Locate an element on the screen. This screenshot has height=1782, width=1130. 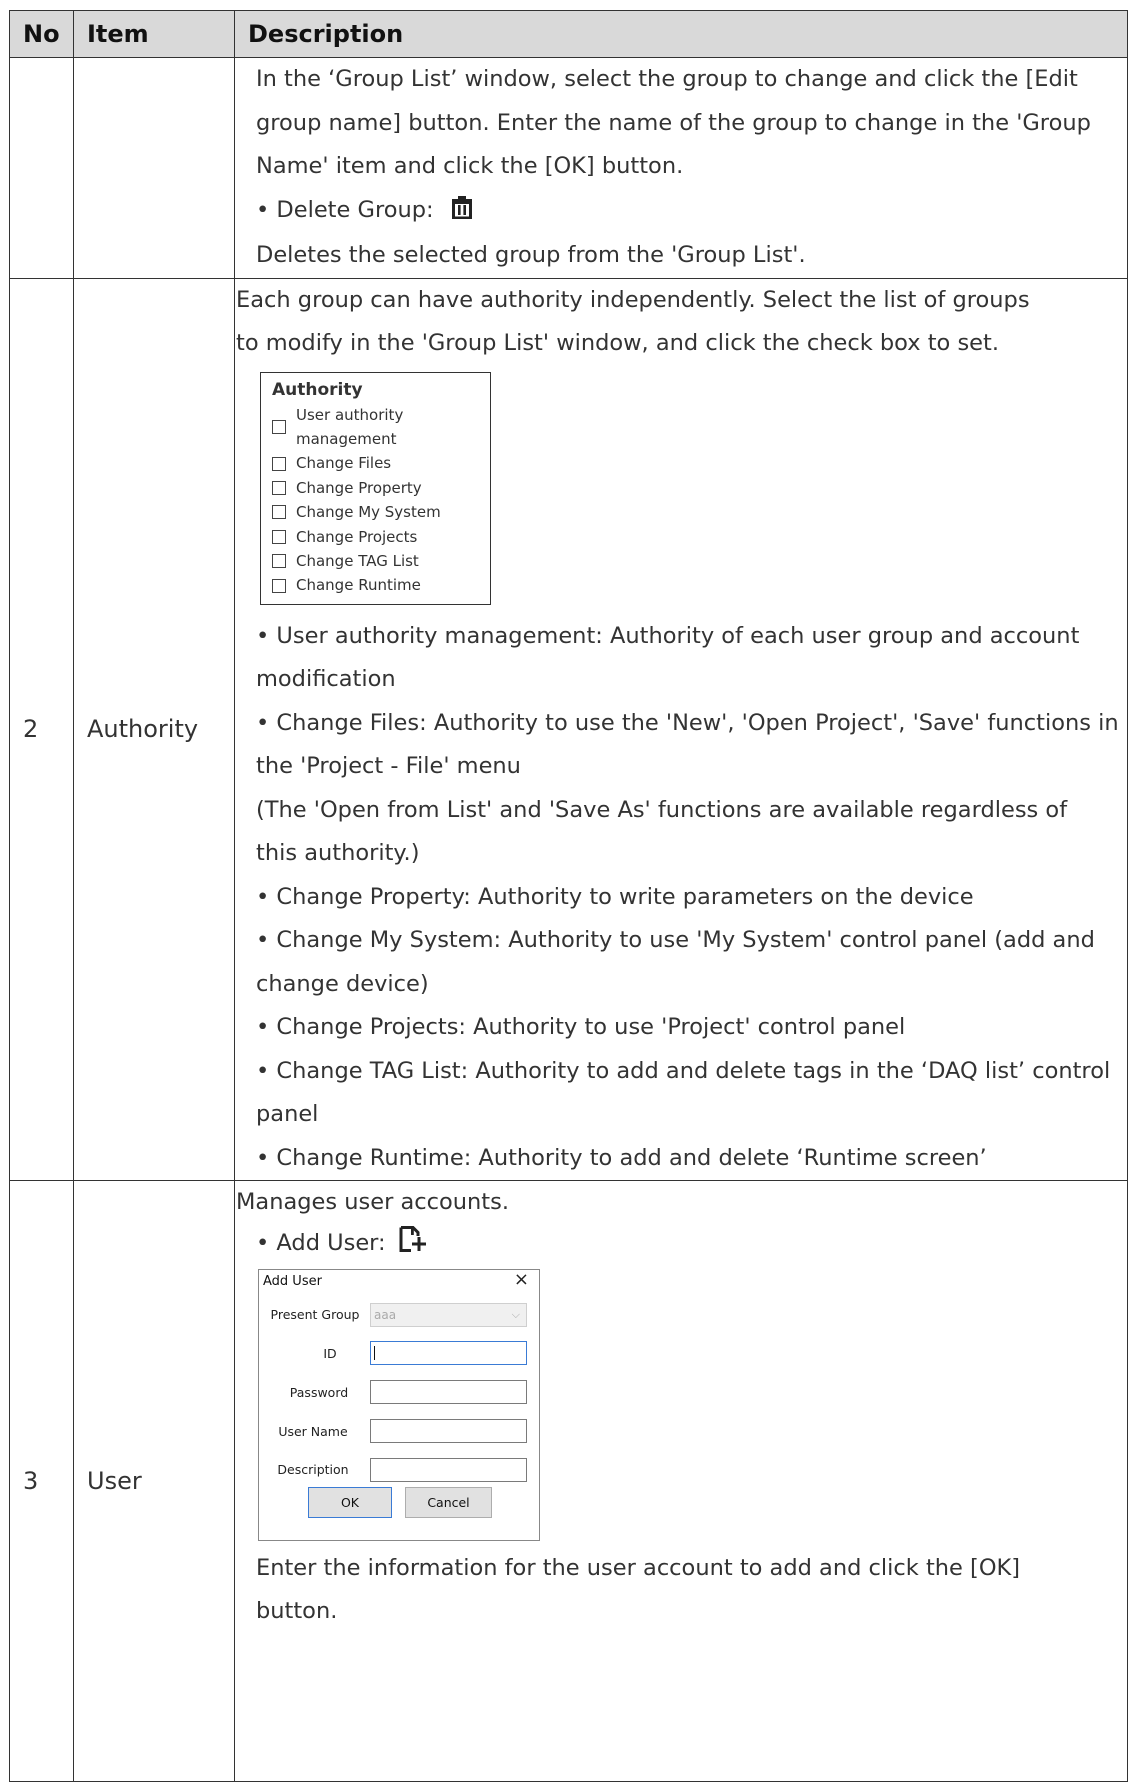
authority-option: Change Files is located at coordinates (381, 463).